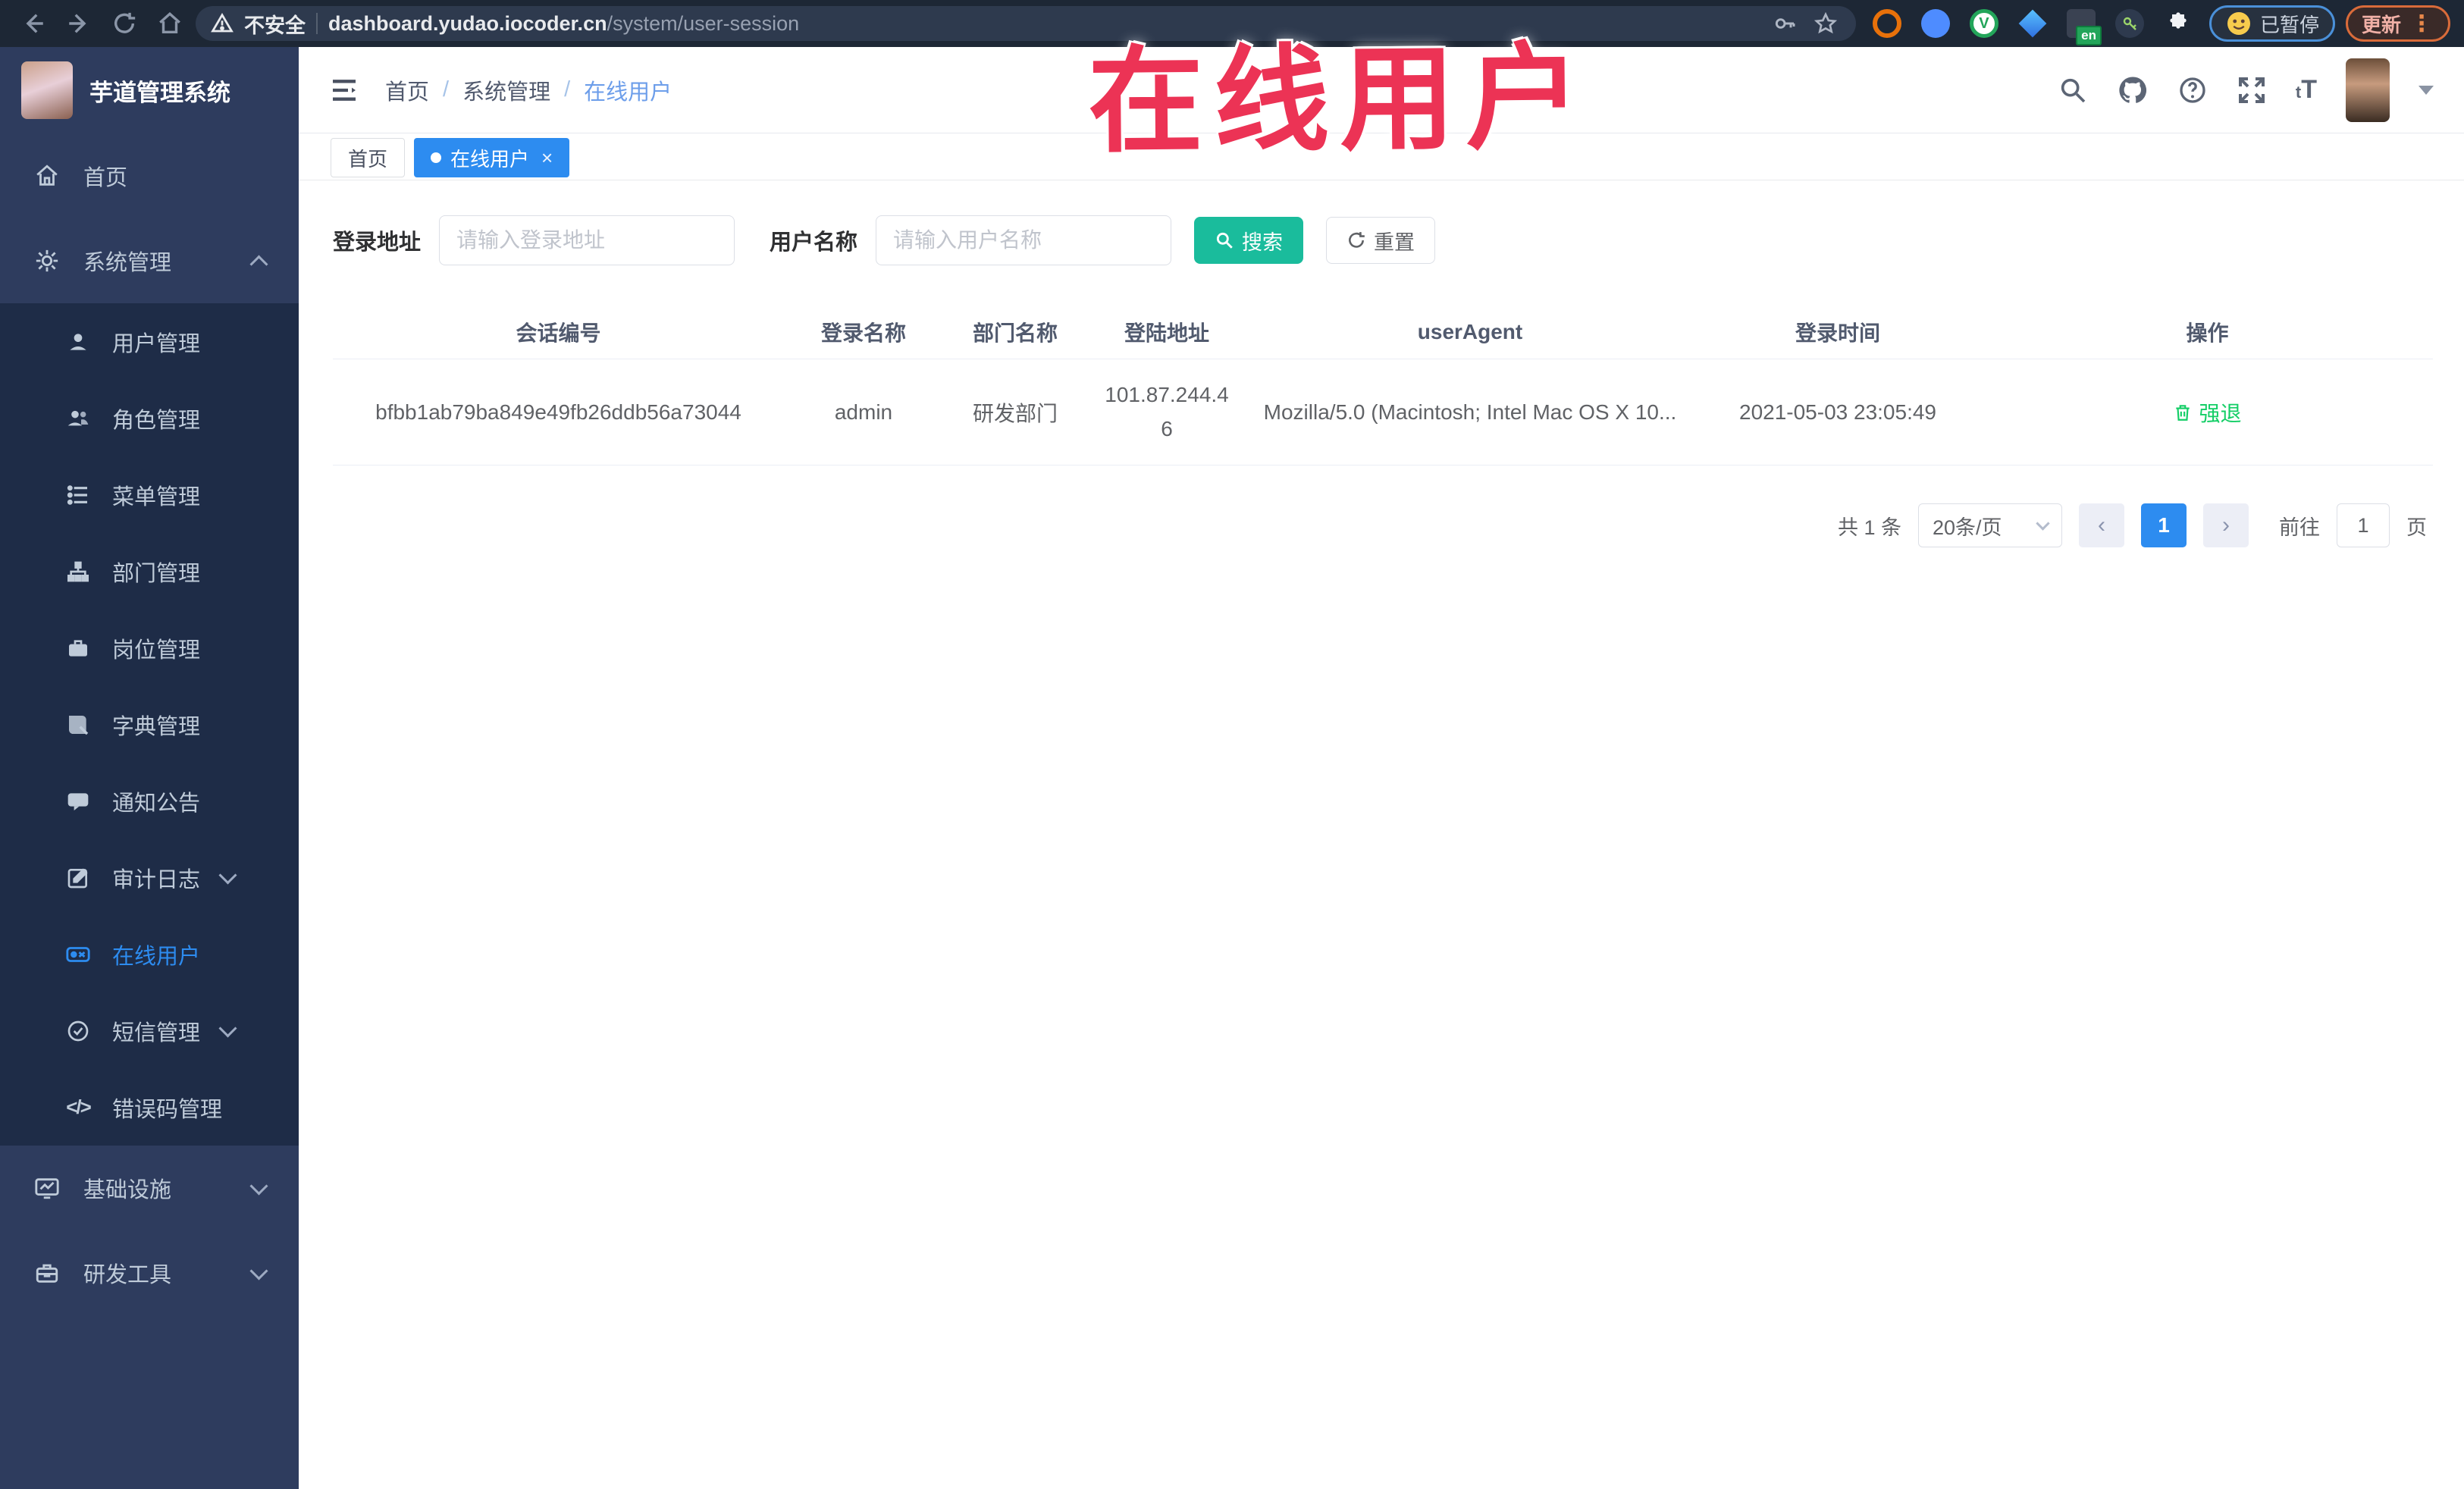 Image resolution: width=2464 pixels, height=1489 pixels. I want to click on avatar-caret-icon, so click(2427, 90).